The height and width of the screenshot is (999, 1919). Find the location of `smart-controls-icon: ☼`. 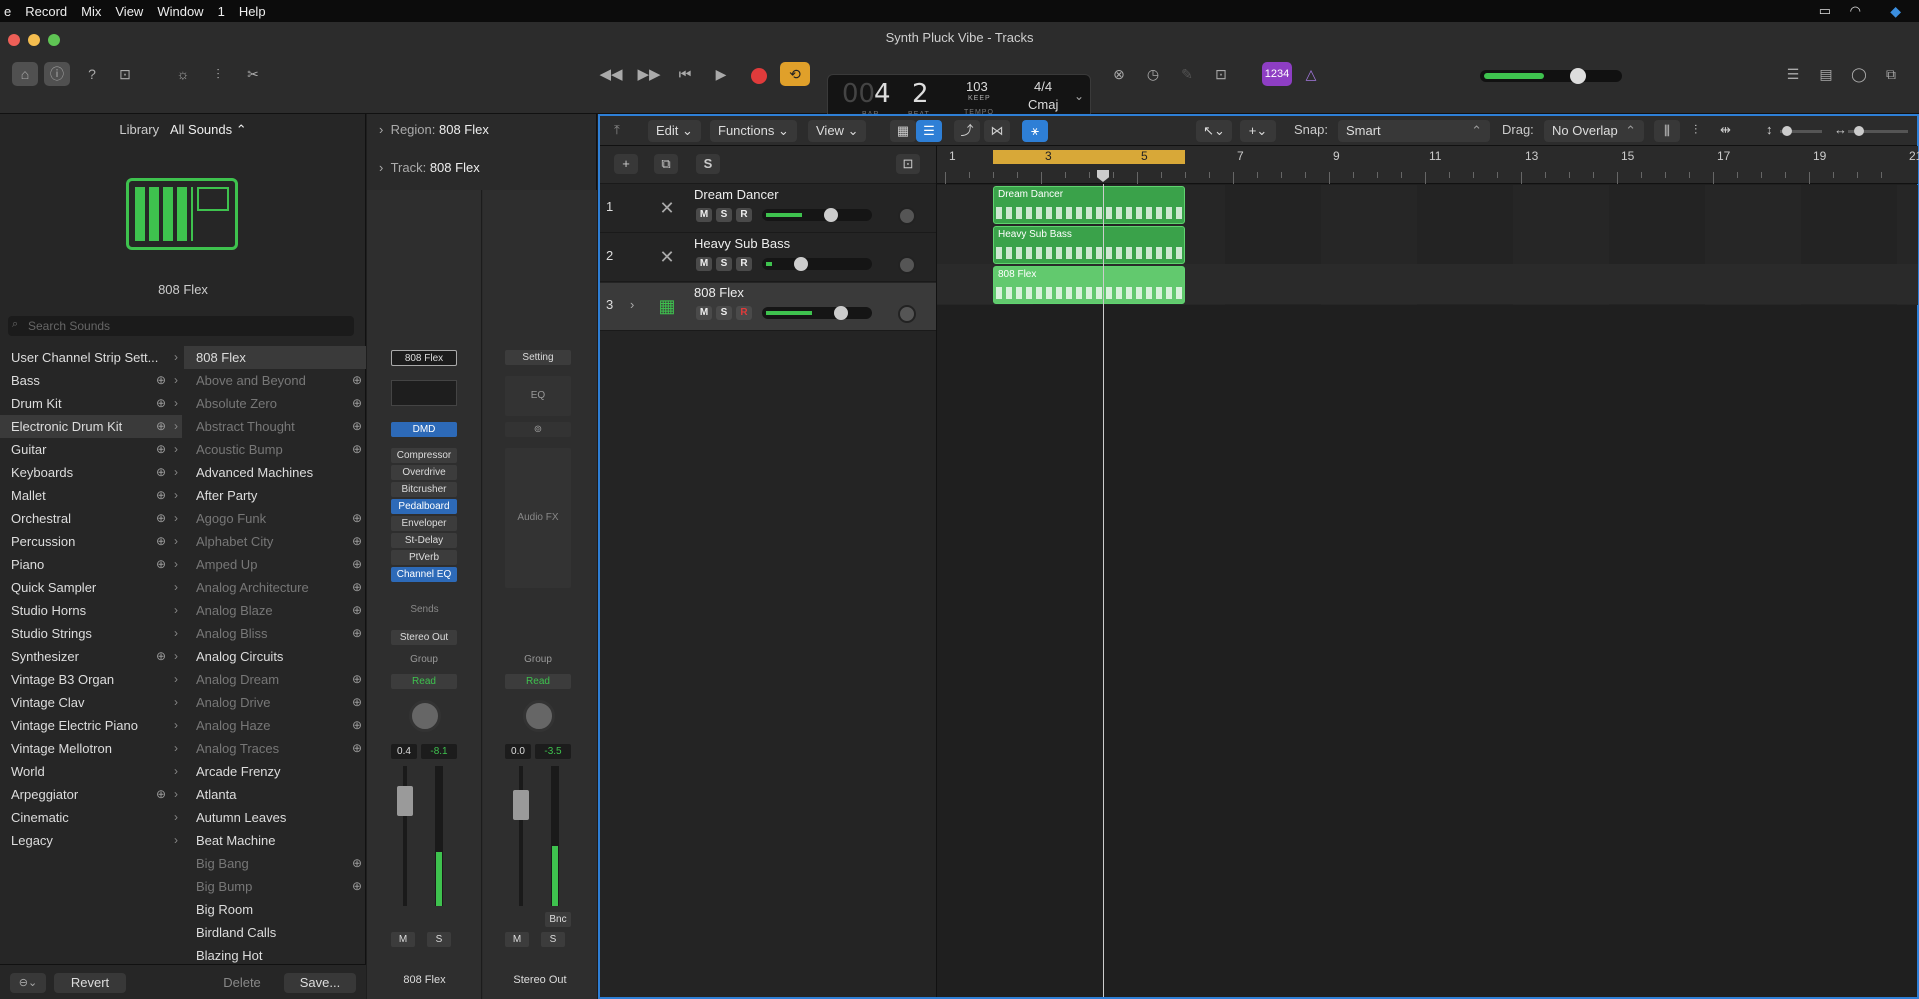

smart-controls-icon: ☼ is located at coordinates (183, 74).